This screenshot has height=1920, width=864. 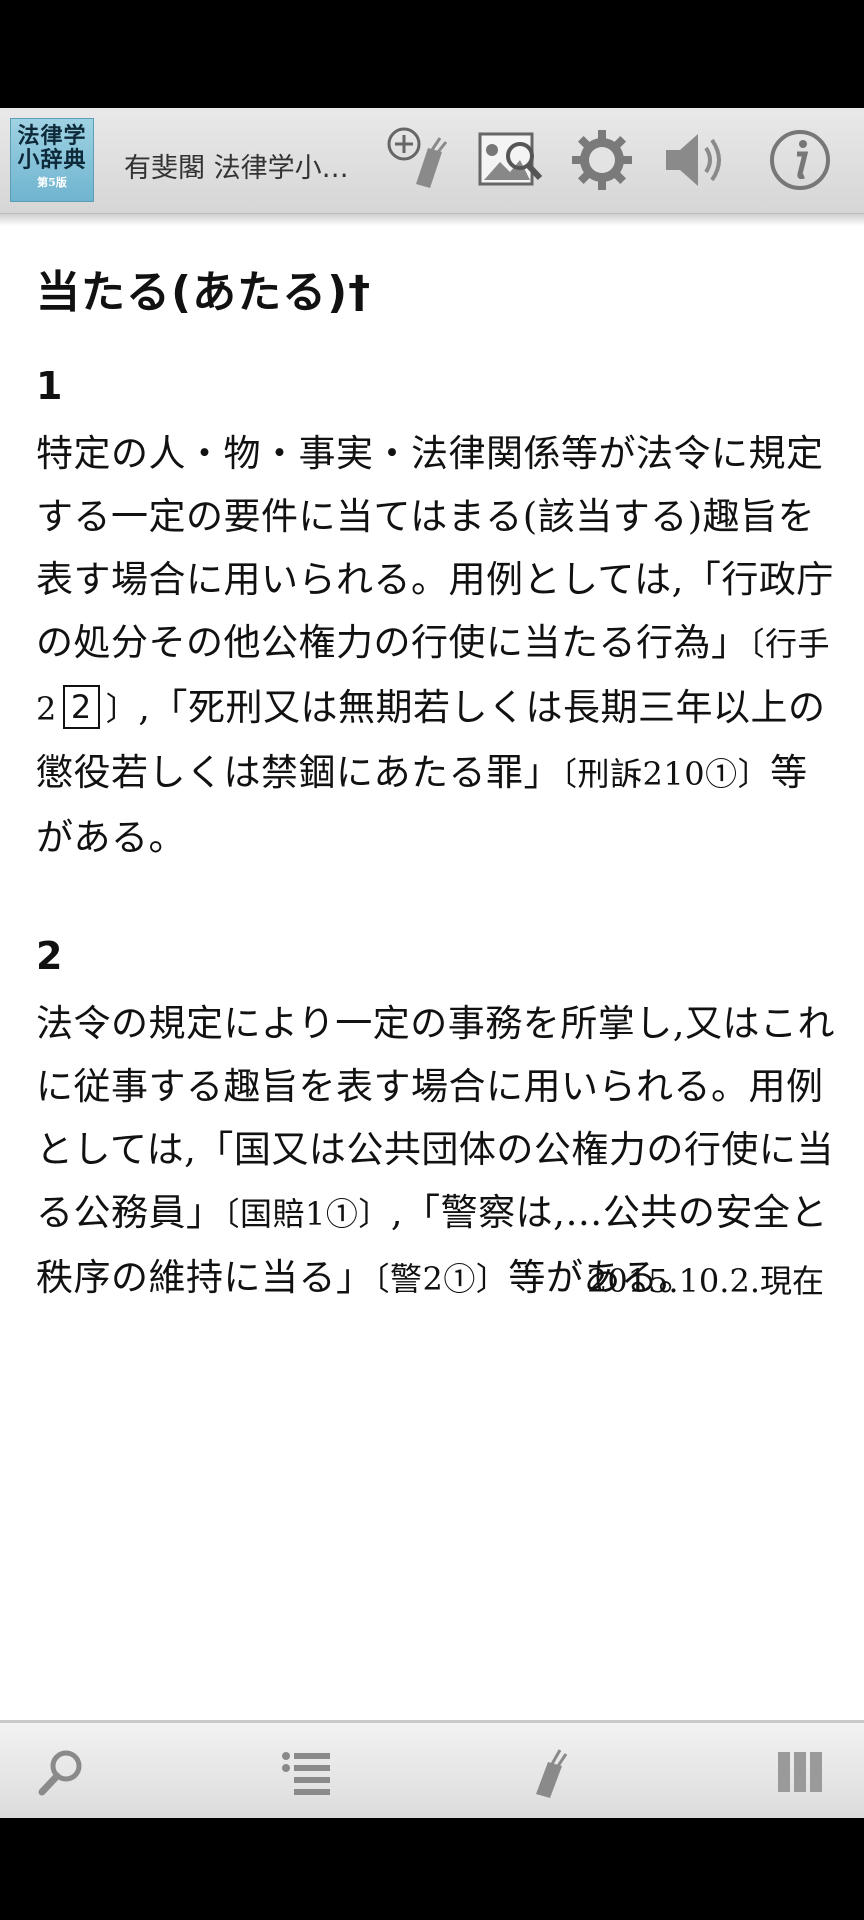 What do you see at coordinates (432, 220) in the screenshot?
I see `toolbar-shadow` at bounding box center [432, 220].